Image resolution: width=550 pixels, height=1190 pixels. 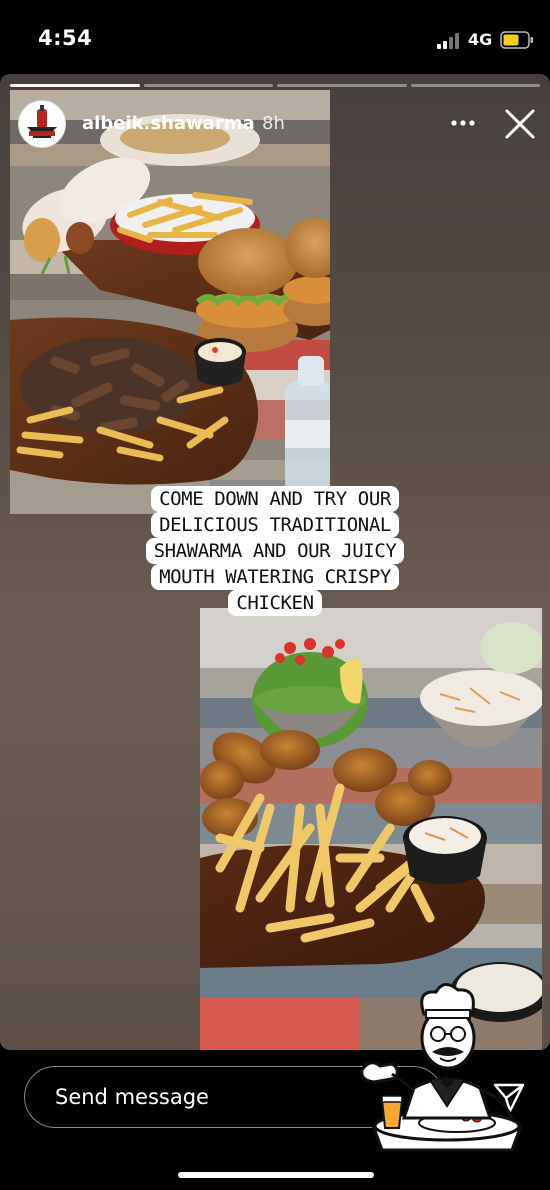 I want to click on cell-signal-icon, so click(x=448, y=41).